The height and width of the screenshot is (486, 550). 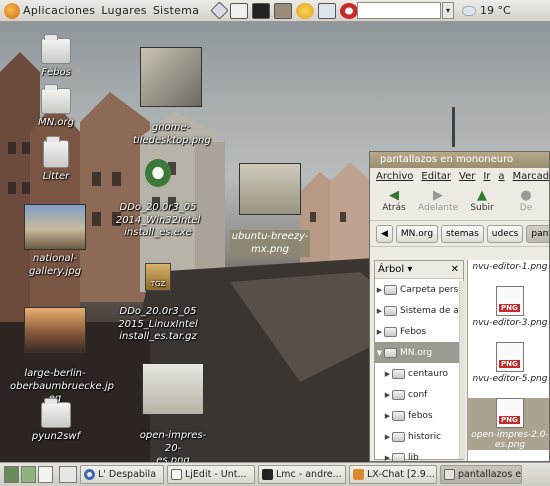 What do you see at coordinates (379, 353) in the screenshot?
I see `collapse-icon: ▼` at bounding box center [379, 353].